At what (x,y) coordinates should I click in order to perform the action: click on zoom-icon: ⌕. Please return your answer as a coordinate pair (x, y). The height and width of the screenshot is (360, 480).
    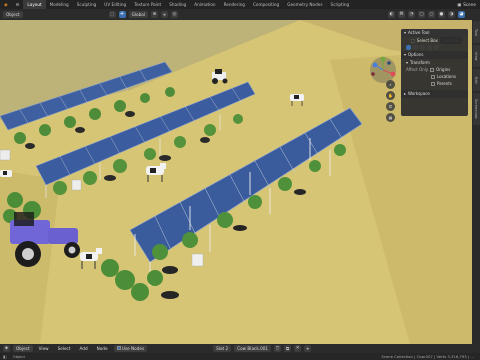
    Looking at the image, I should click on (390, 84).